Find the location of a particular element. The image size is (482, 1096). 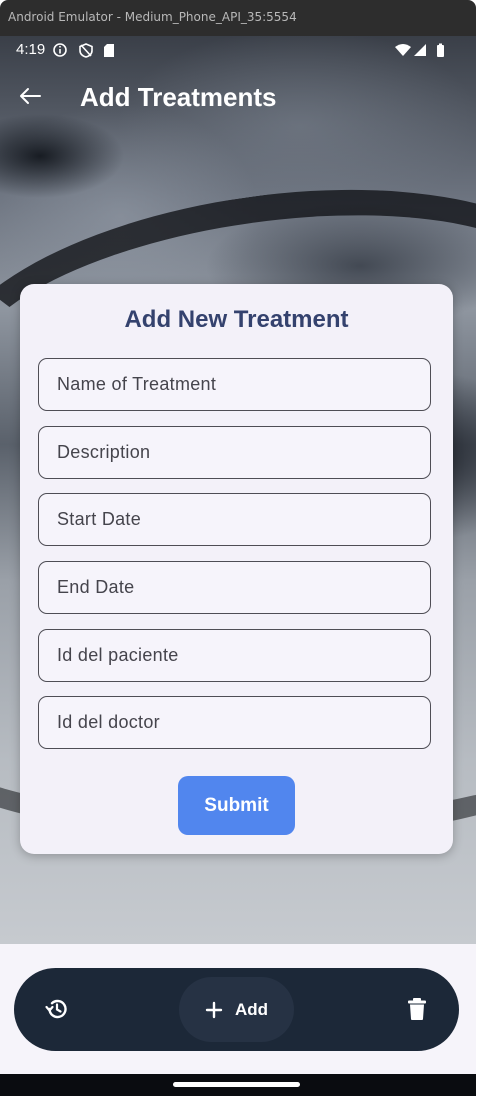

status-system-icons is located at coordinates (420, 50).